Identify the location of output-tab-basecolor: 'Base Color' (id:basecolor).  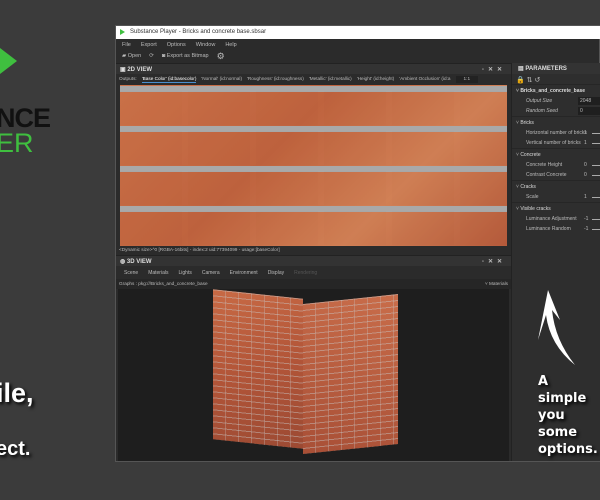
(169, 79).